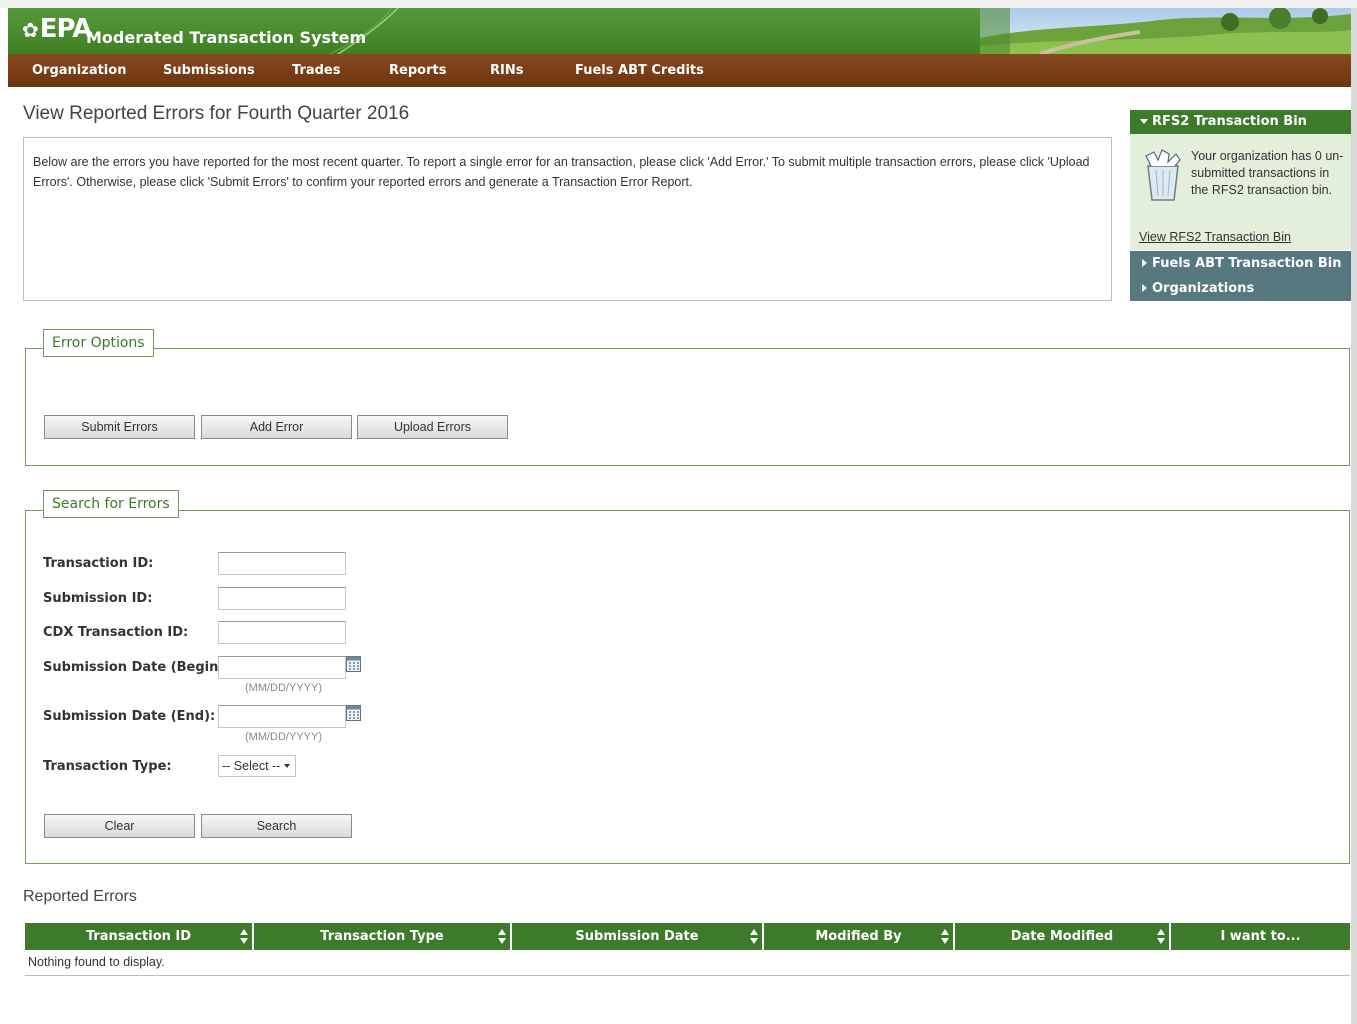 Image resolution: width=1357 pixels, height=1024 pixels. What do you see at coordinates (1163, 175) in the screenshot?
I see `transaction-bin-icon` at bounding box center [1163, 175].